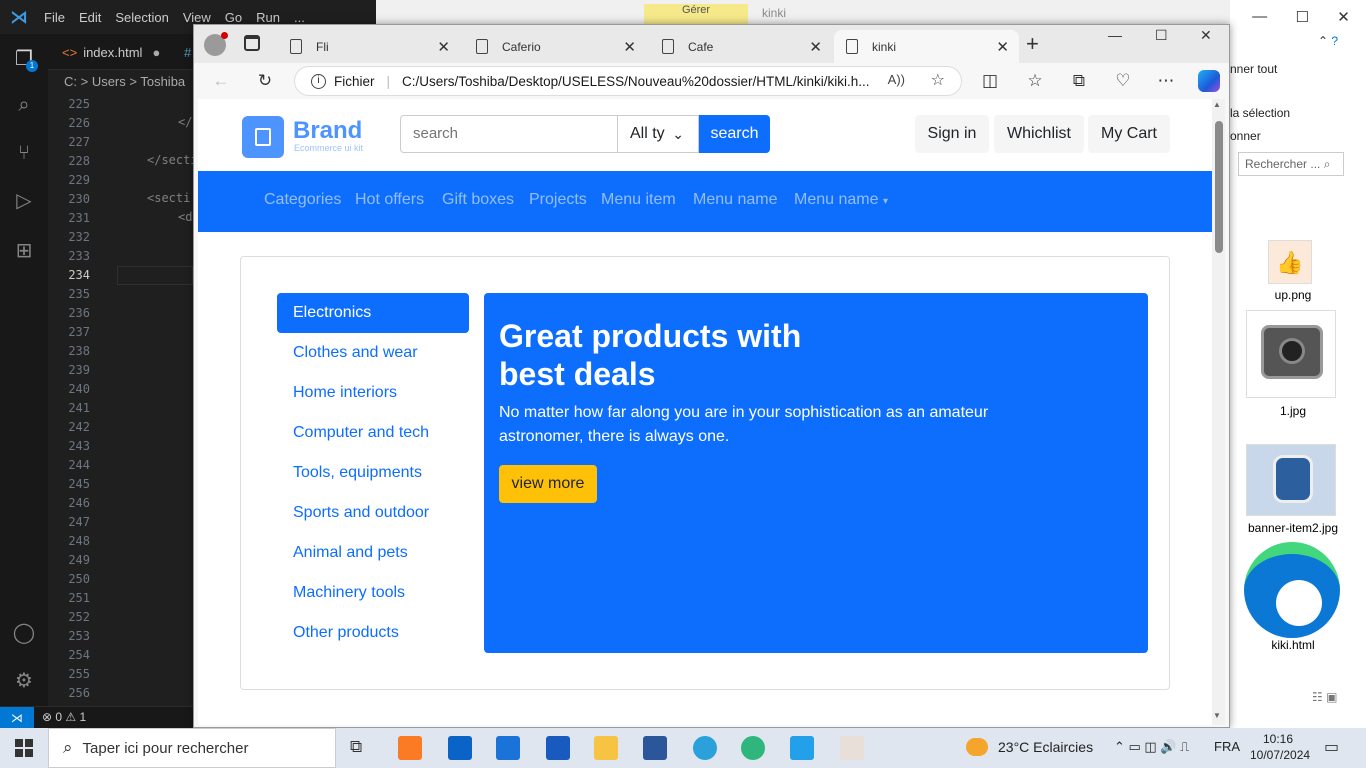 The image size is (1366, 768). Describe the element at coordinates (1039, 134) in the screenshot. I see `wishlist-button: Whichlist` at that location.